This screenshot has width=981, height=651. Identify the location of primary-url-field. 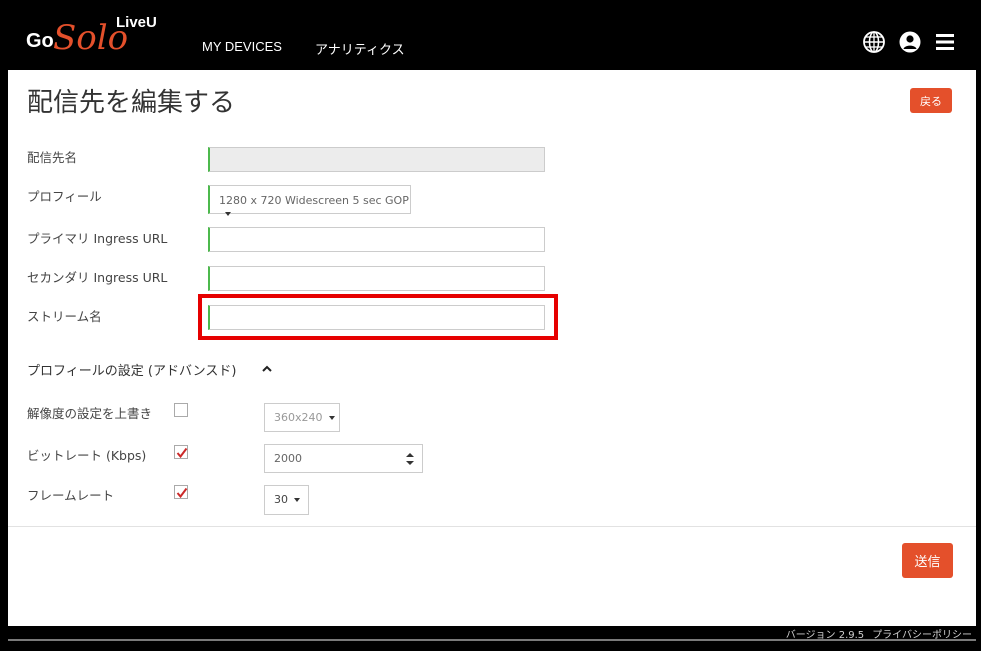
(376, 239).